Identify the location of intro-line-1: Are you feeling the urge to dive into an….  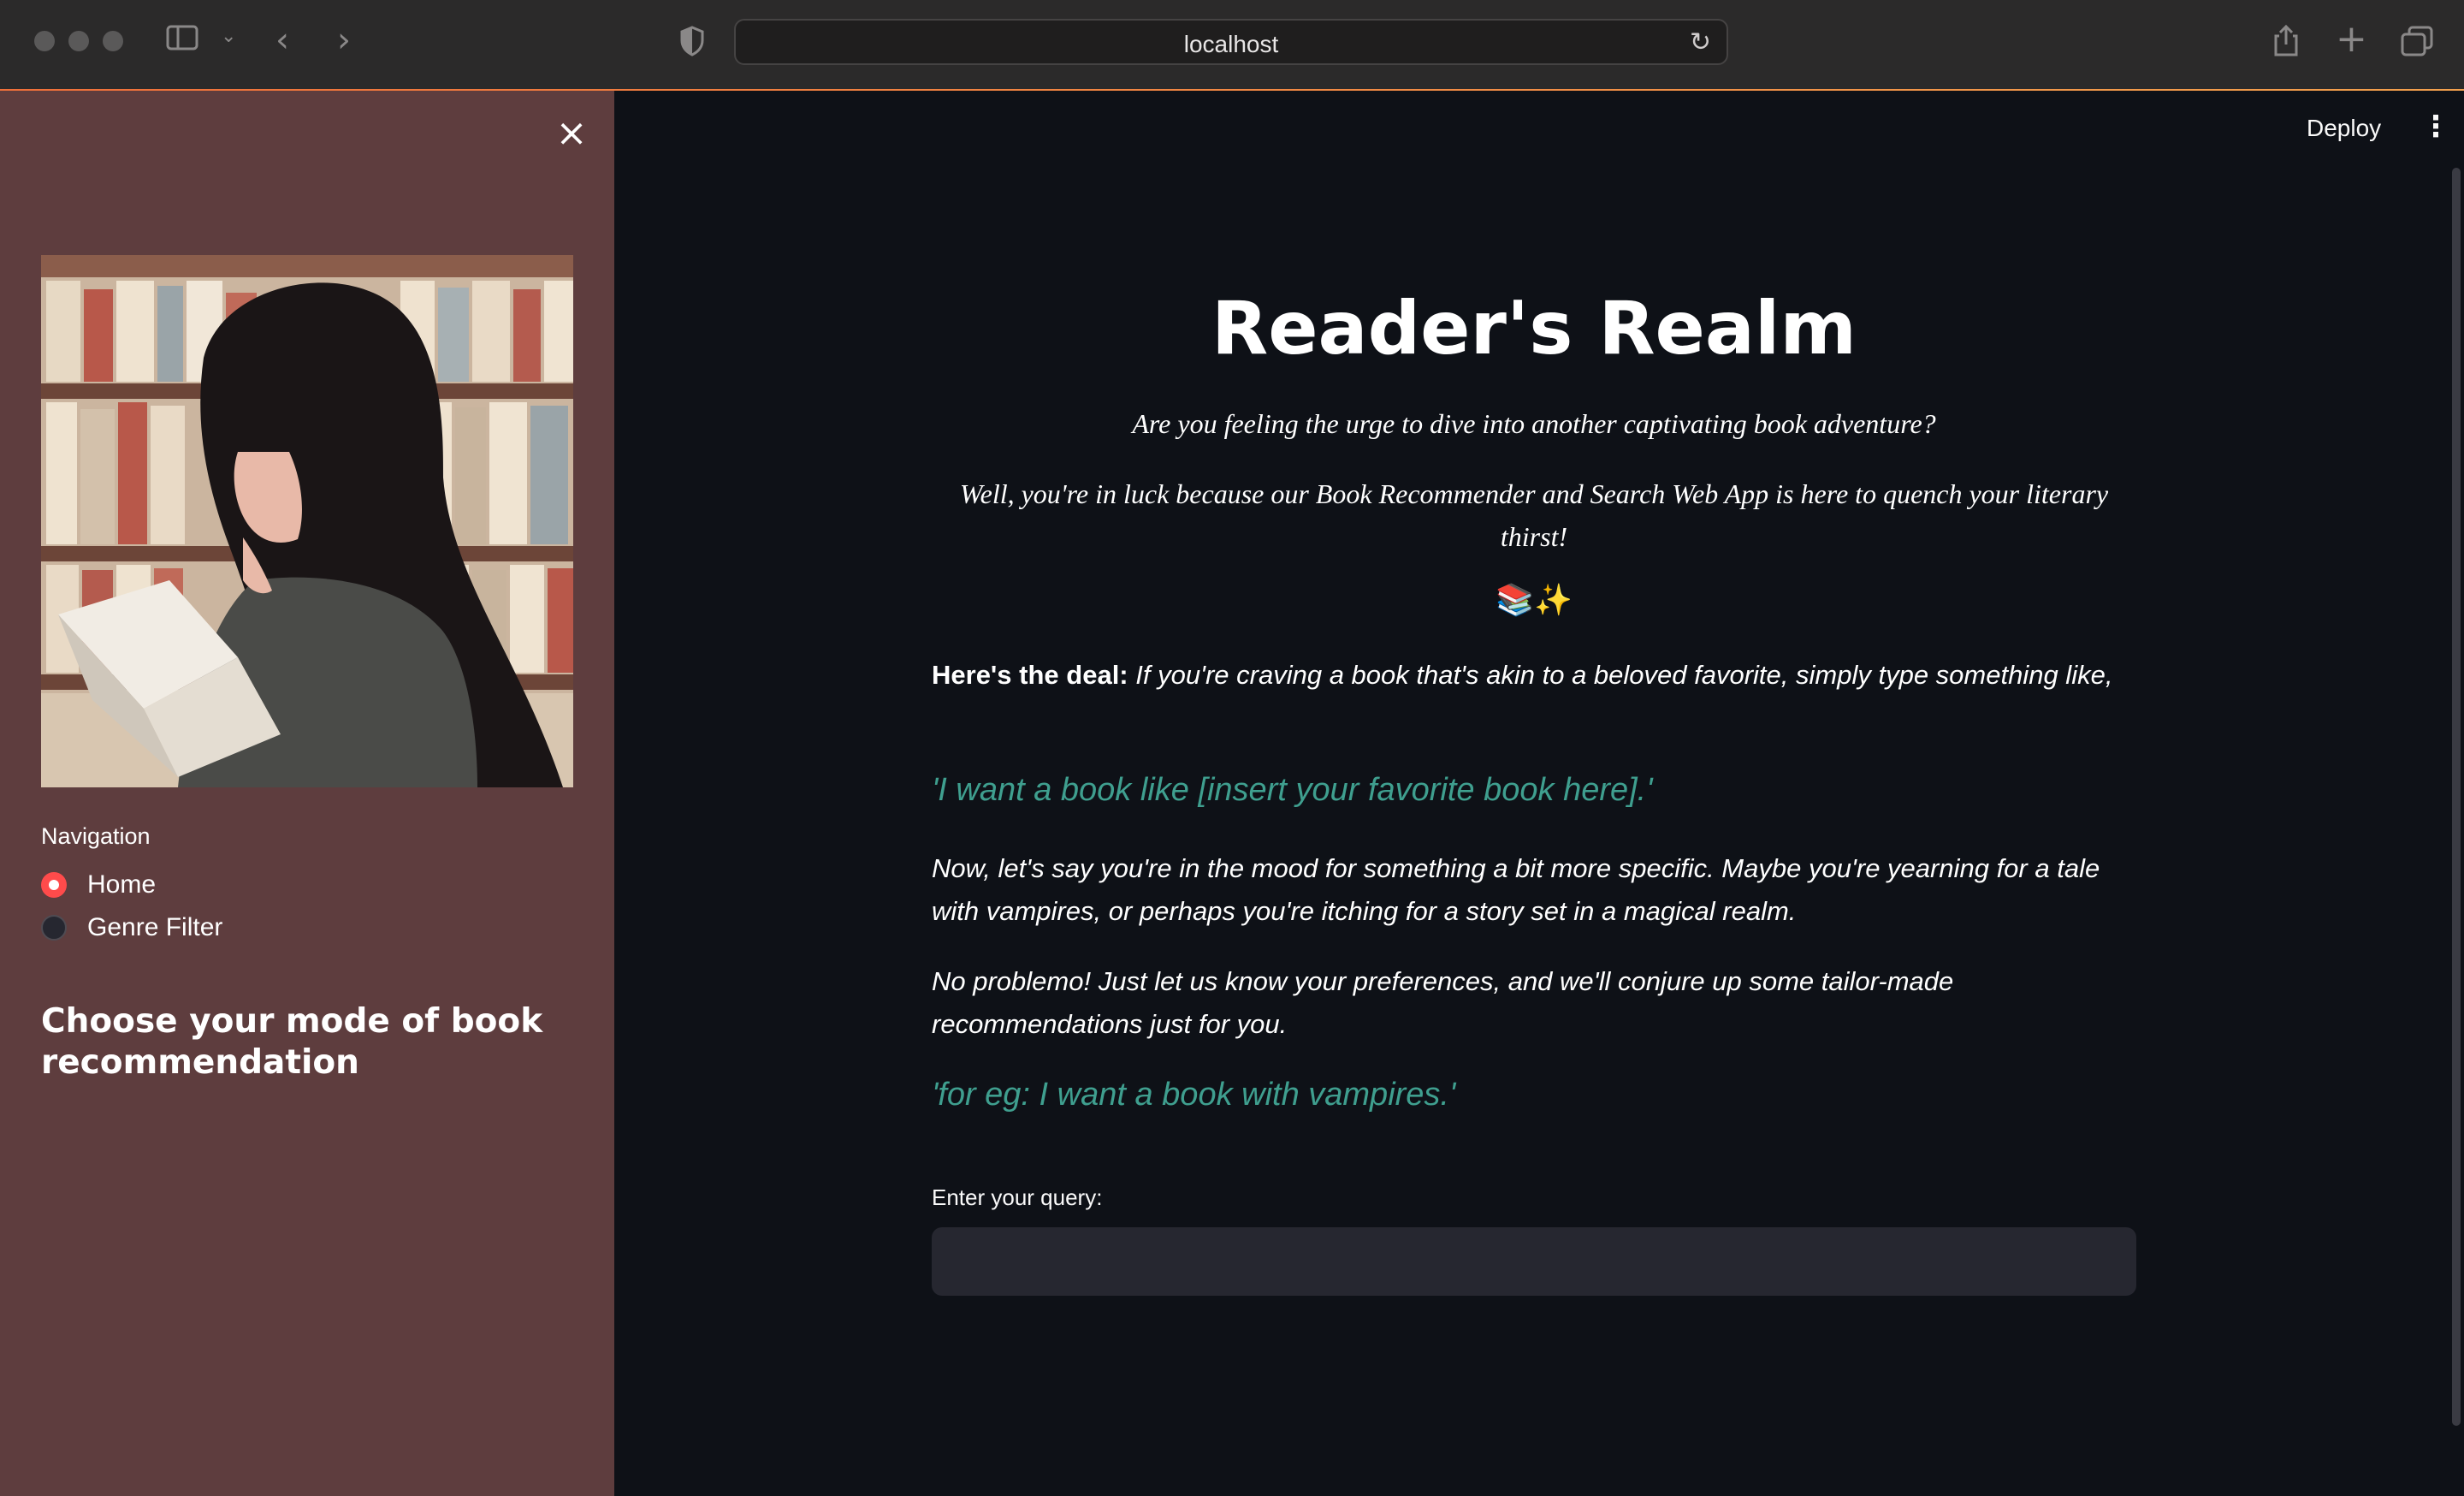
(1534, 423).